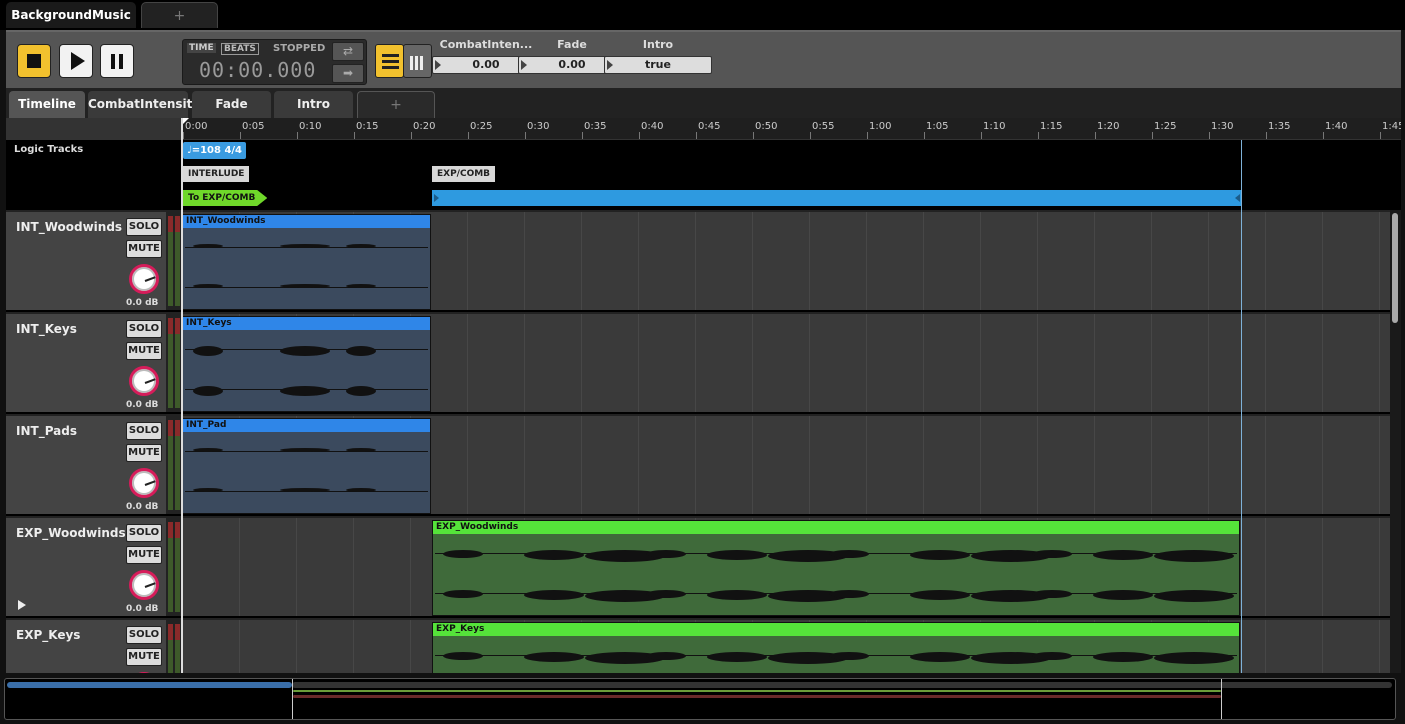 The width and height of the screenshot is (1405, 724). What do you see at coordinates (69, 227) in the screenshot?
I see `track-name: INT_Woodwinds` at bounding box center [69, 227].